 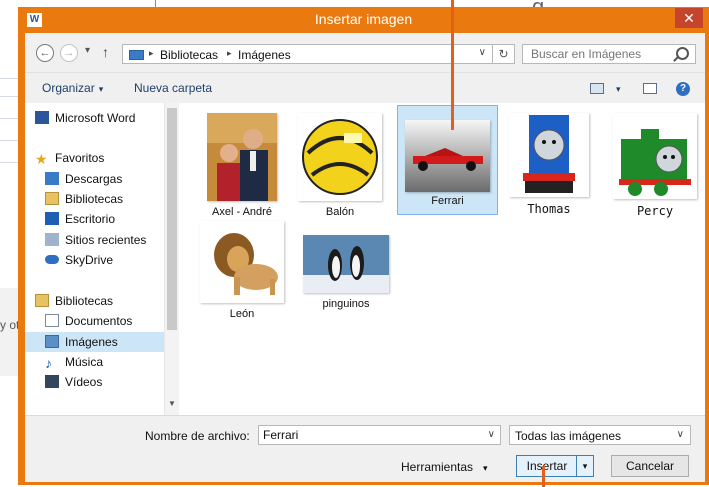 I want to click on file-item-balon: Balón, so click(x=340, y=165).